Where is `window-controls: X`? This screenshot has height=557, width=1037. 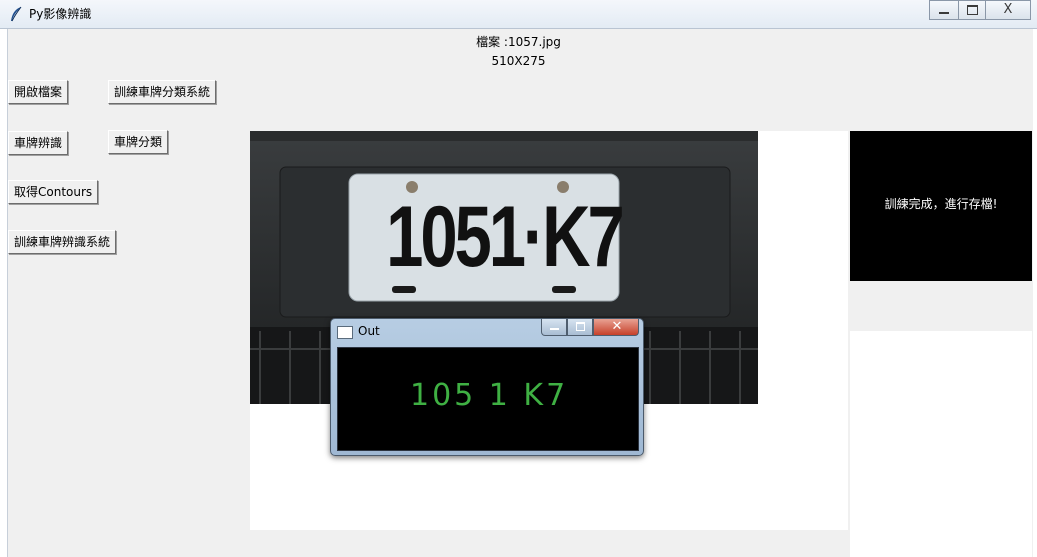 window-controls: X is located at coordinates (980, 10).